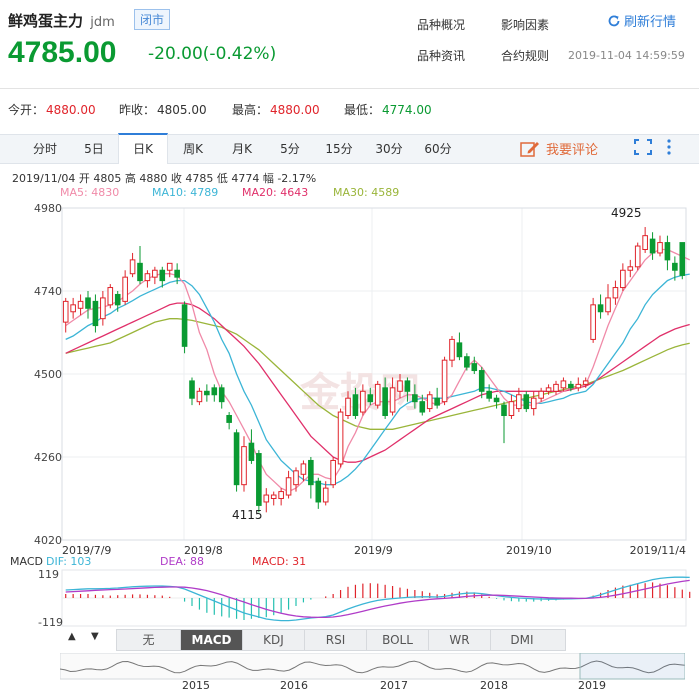 The width and height of the screenshot is (699, 692). What do you see at coordinates (48, 574) in the screenshot?
I see `macd-tick-label: 119` at bounding box center [48, 574].